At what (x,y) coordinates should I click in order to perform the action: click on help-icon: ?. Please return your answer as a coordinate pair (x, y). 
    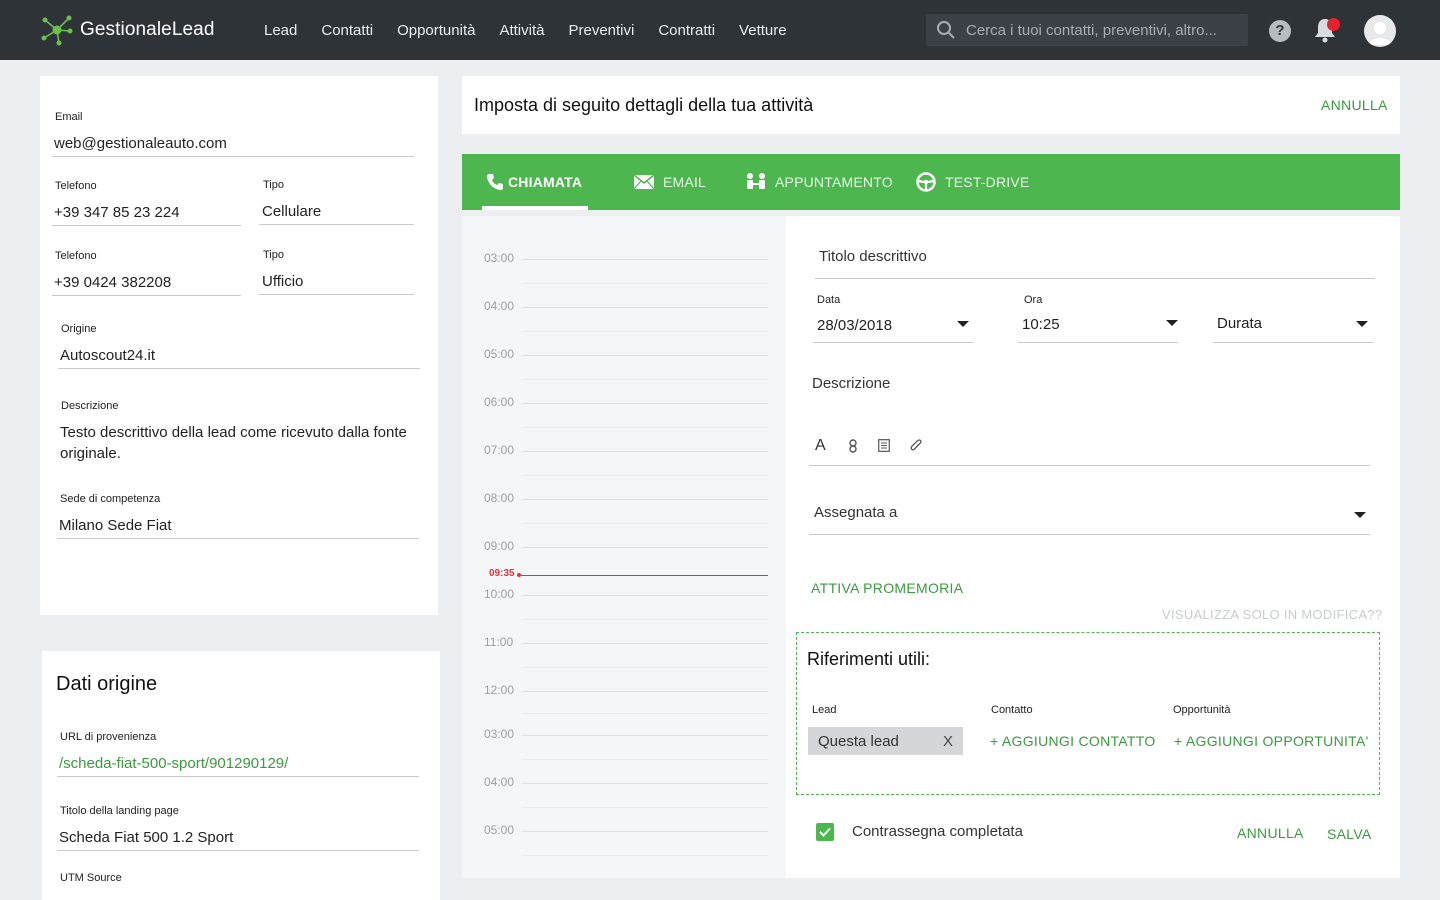
    Looking at the image, I should click on (1280, 31).